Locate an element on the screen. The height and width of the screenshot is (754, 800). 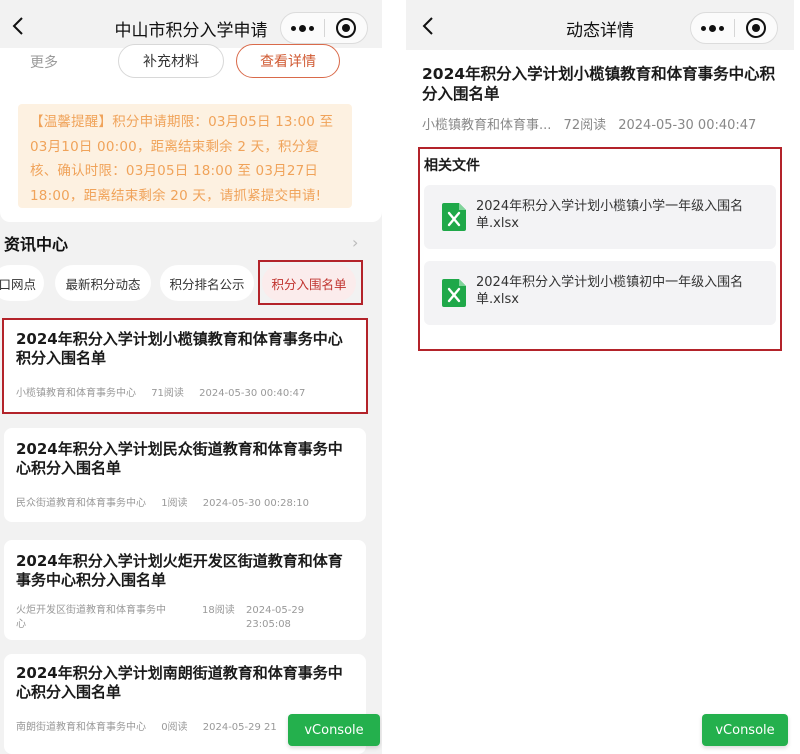
file-attachment: 2024年积分入学计划小榄镇初中一年级入围名单.xlsx is located at coordinates (600, 293).